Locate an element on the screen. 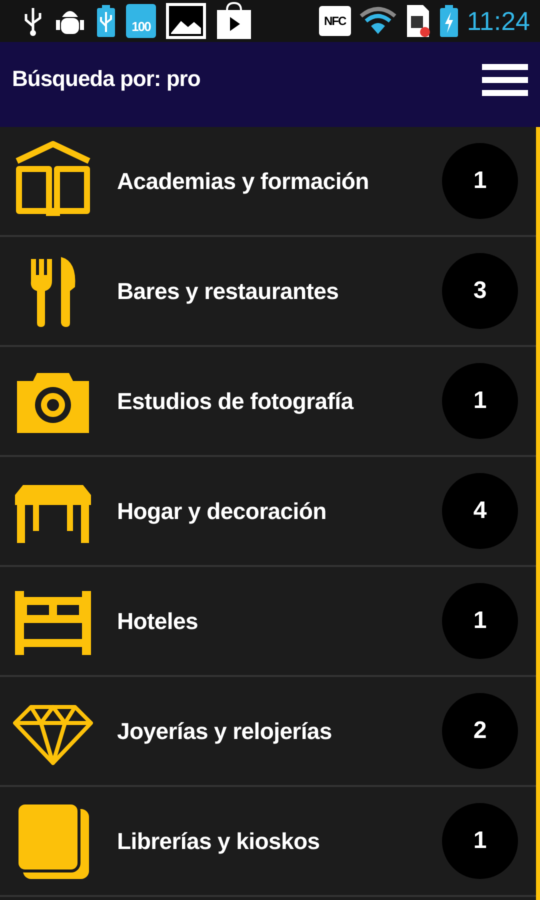 The width and height of the screenshot is (540, 900). category-label: Hogar y decoración is located at coordinates (222, 511).